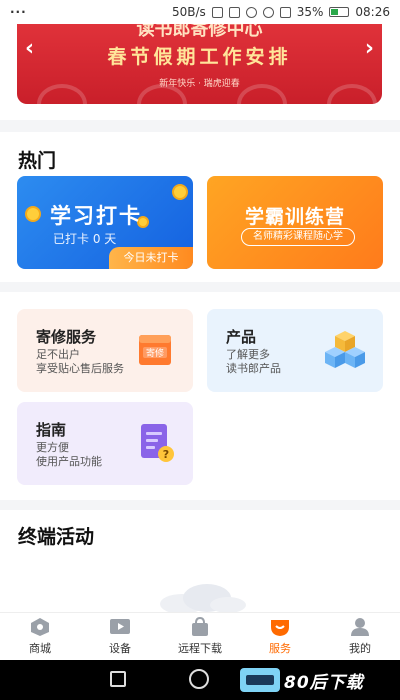 The width and height of the screenshot is (400, 700). I want to click on nav-item-mall: 商城, so click(40, 636).